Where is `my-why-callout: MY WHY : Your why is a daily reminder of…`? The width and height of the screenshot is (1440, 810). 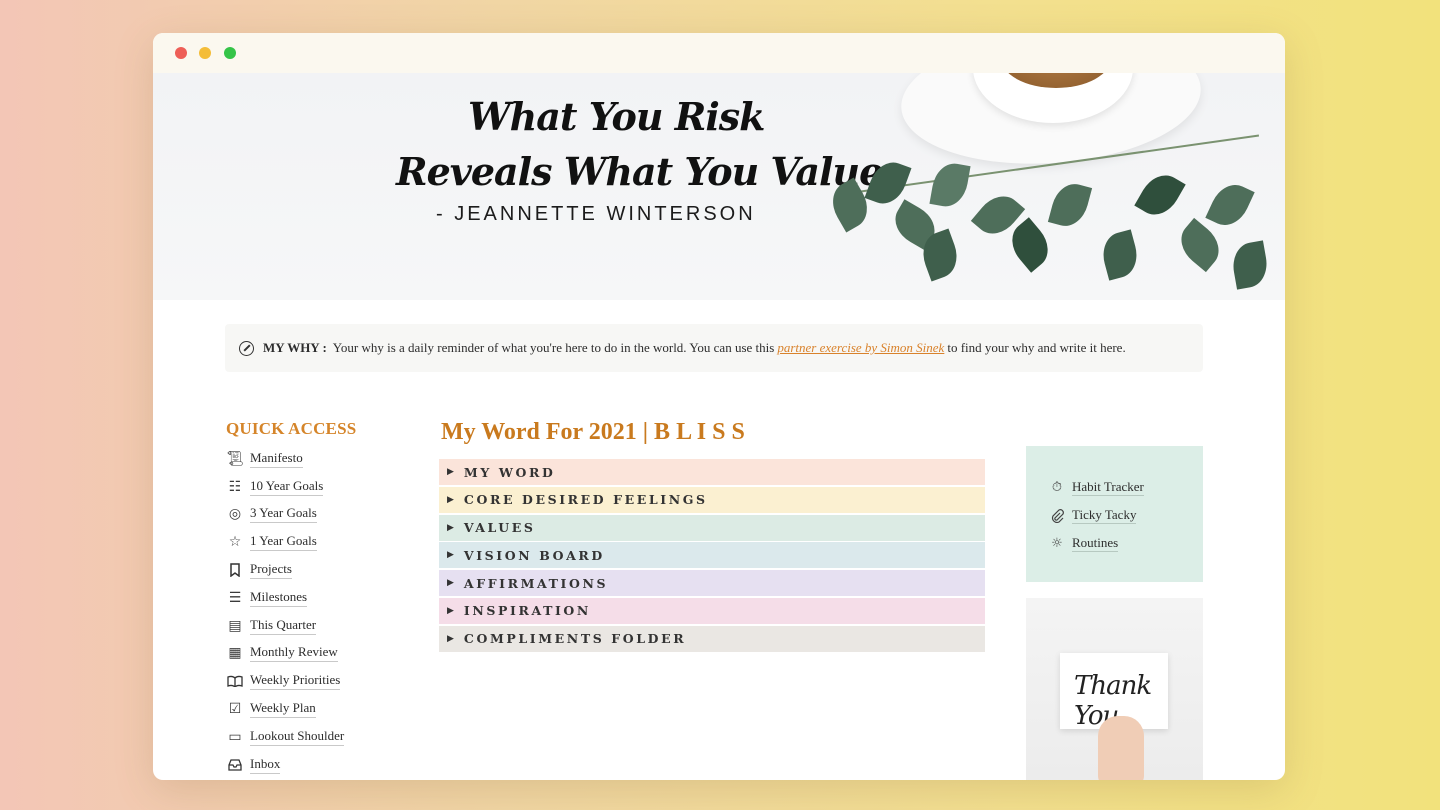 my-why-callout: MY WHY : Your why is a daily reminder of… is located at coordinates (714, 348).